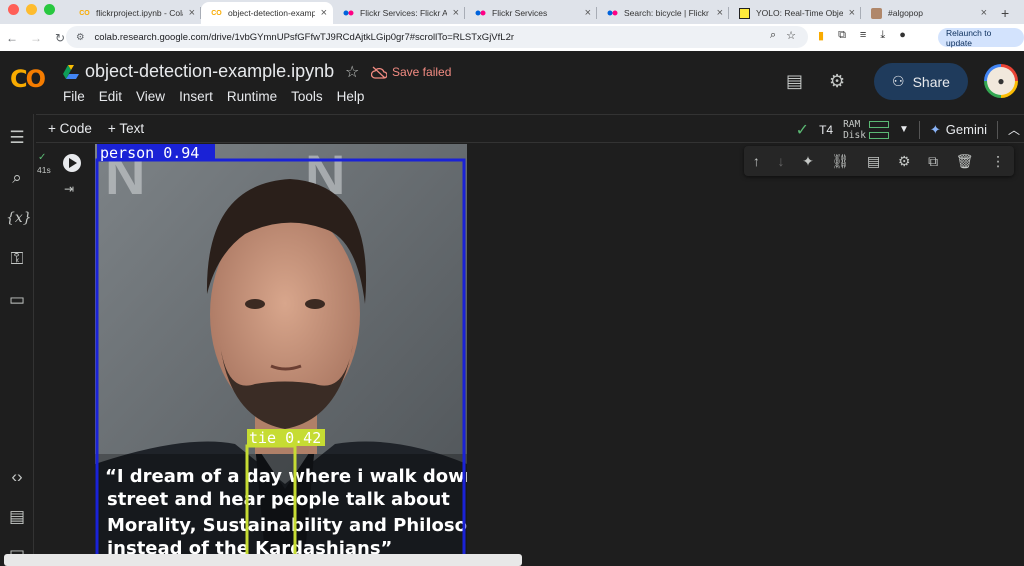 This screenshot has height=566, width=1024. What do you see at coordinates (399, 13) in the screenshot?
I see `browser-tab: Flickr Services: Flickr AP ×` at bounding box center [399, 13].